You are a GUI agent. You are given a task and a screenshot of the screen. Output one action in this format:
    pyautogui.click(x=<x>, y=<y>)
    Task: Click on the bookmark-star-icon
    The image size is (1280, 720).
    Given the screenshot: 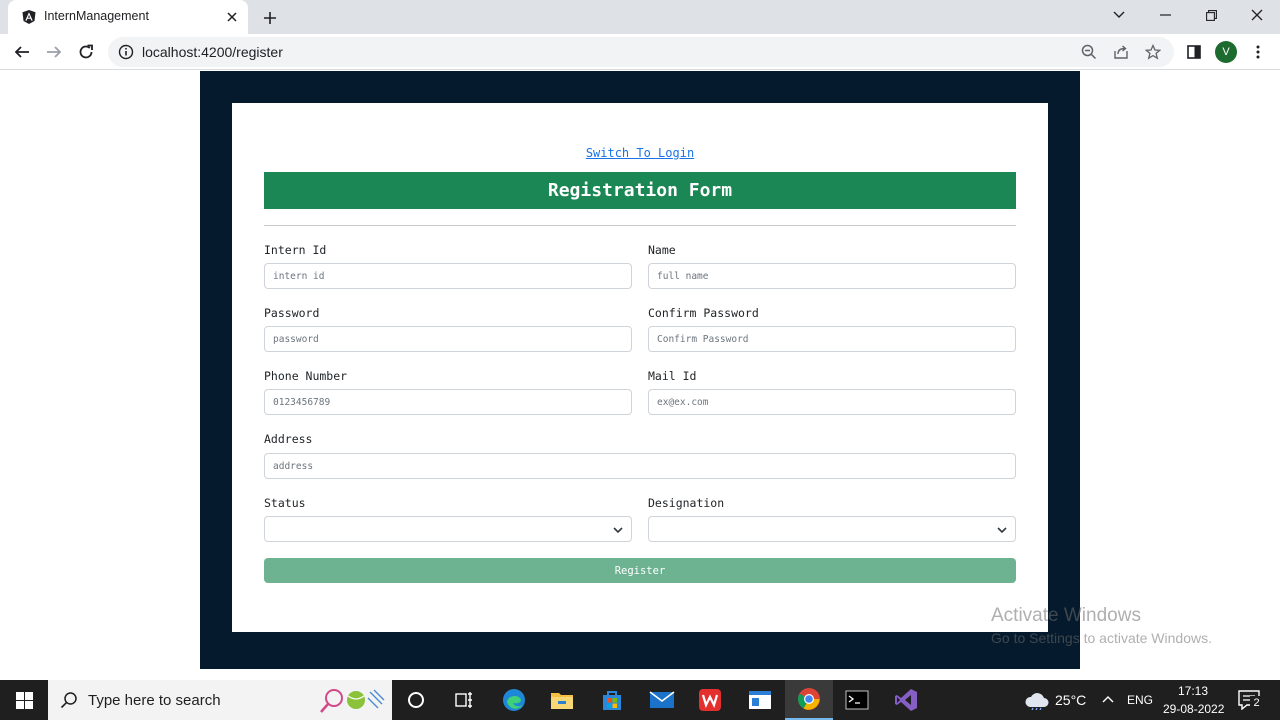 What is the action you would take?
    pyautogui.click(x=1153, y=52)
    